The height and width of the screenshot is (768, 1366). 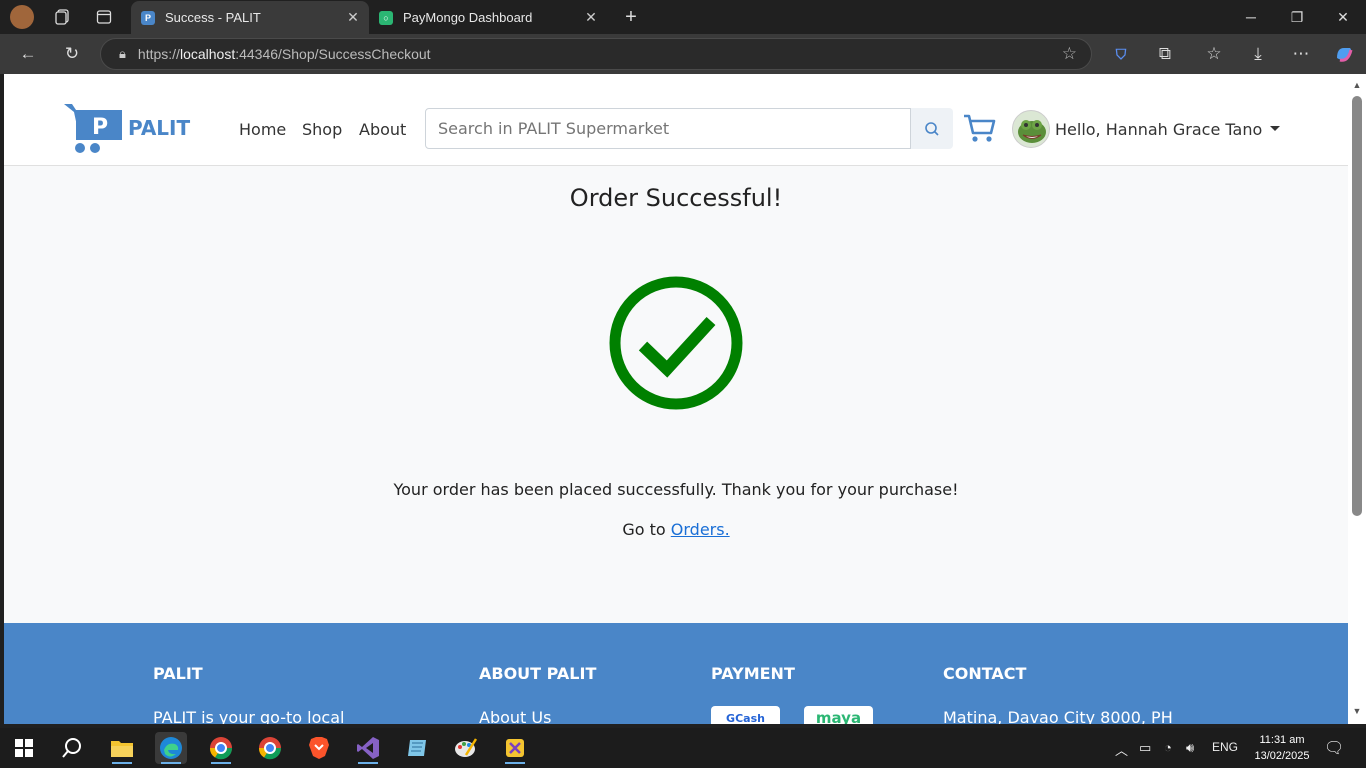 I want to click on url-host: localhost, so click(x=207, y=54).